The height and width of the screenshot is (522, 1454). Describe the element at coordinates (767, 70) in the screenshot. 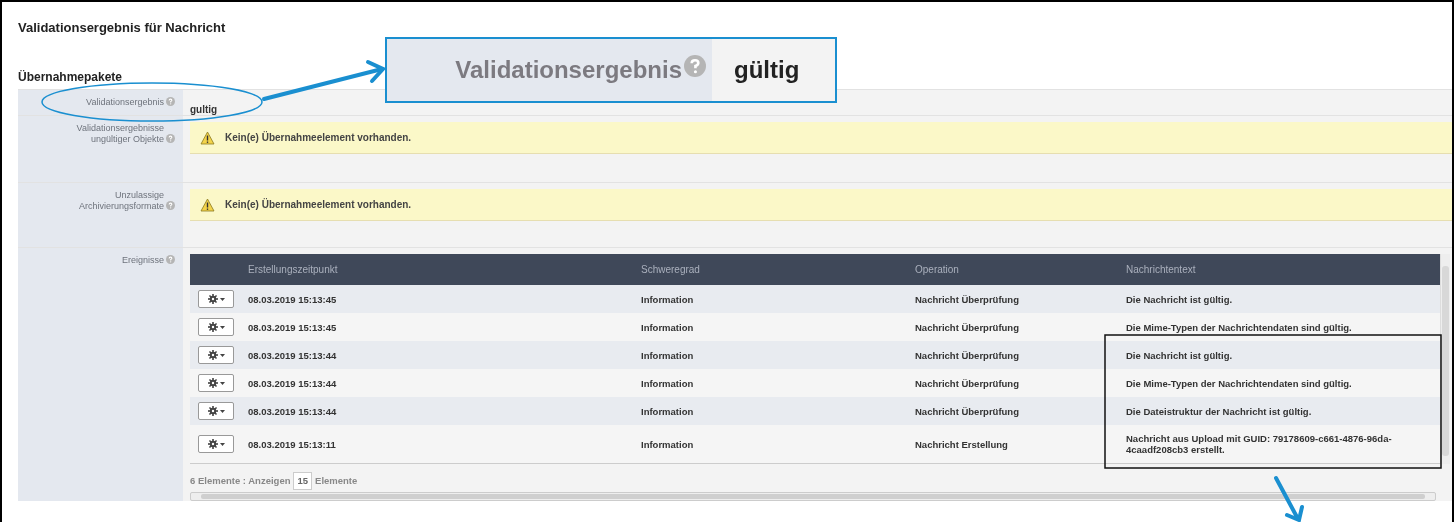

I see `callout-value: gültig` at that location.